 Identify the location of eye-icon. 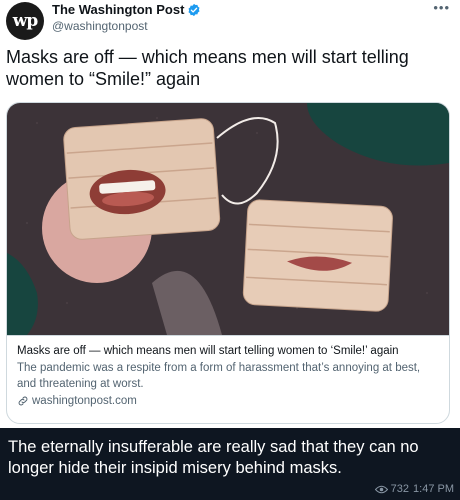
(381, 489).